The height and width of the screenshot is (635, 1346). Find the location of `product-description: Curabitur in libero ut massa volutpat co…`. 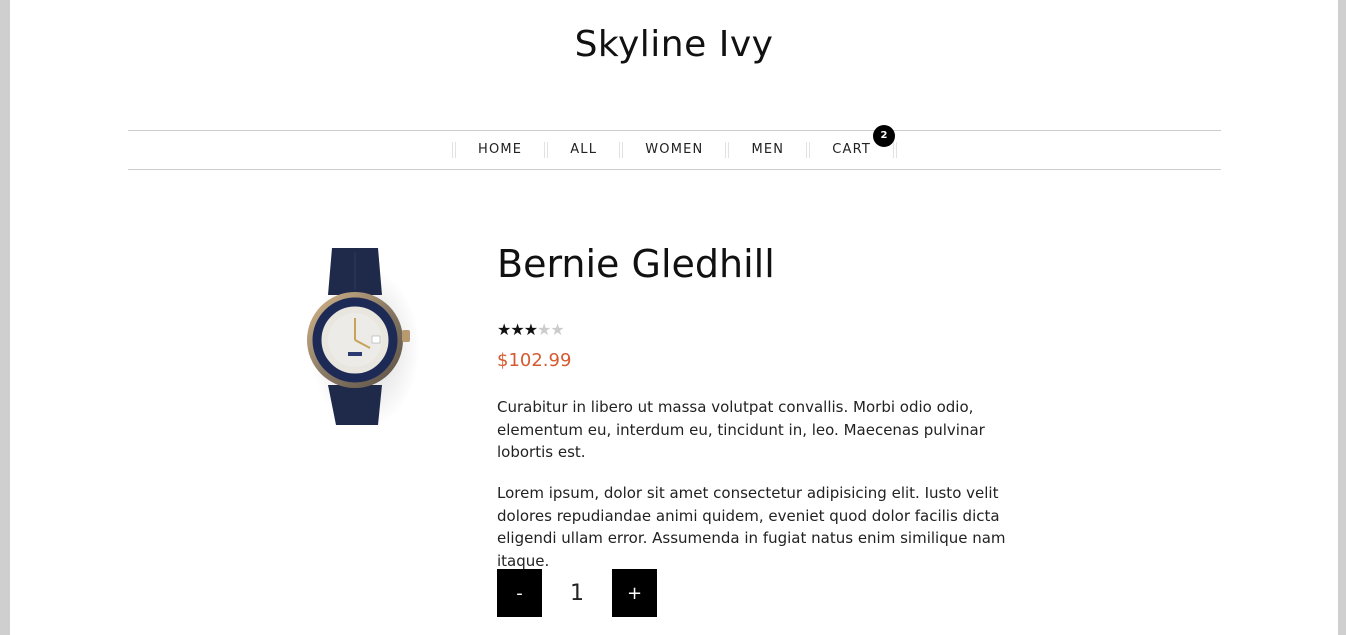

product-description: Curabitur in libero ut massa volutpat co… is located at coordinates (741, 429).